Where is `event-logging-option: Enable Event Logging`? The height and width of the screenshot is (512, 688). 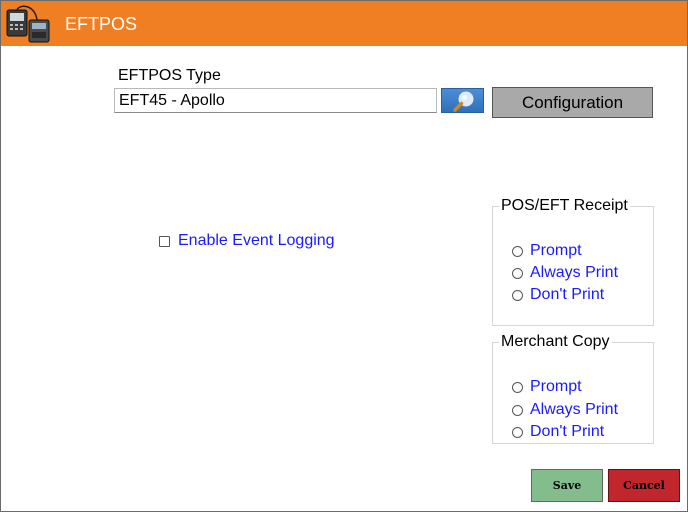
event-logging-option: Enable Event Logging is located at coordinates (247, 241).